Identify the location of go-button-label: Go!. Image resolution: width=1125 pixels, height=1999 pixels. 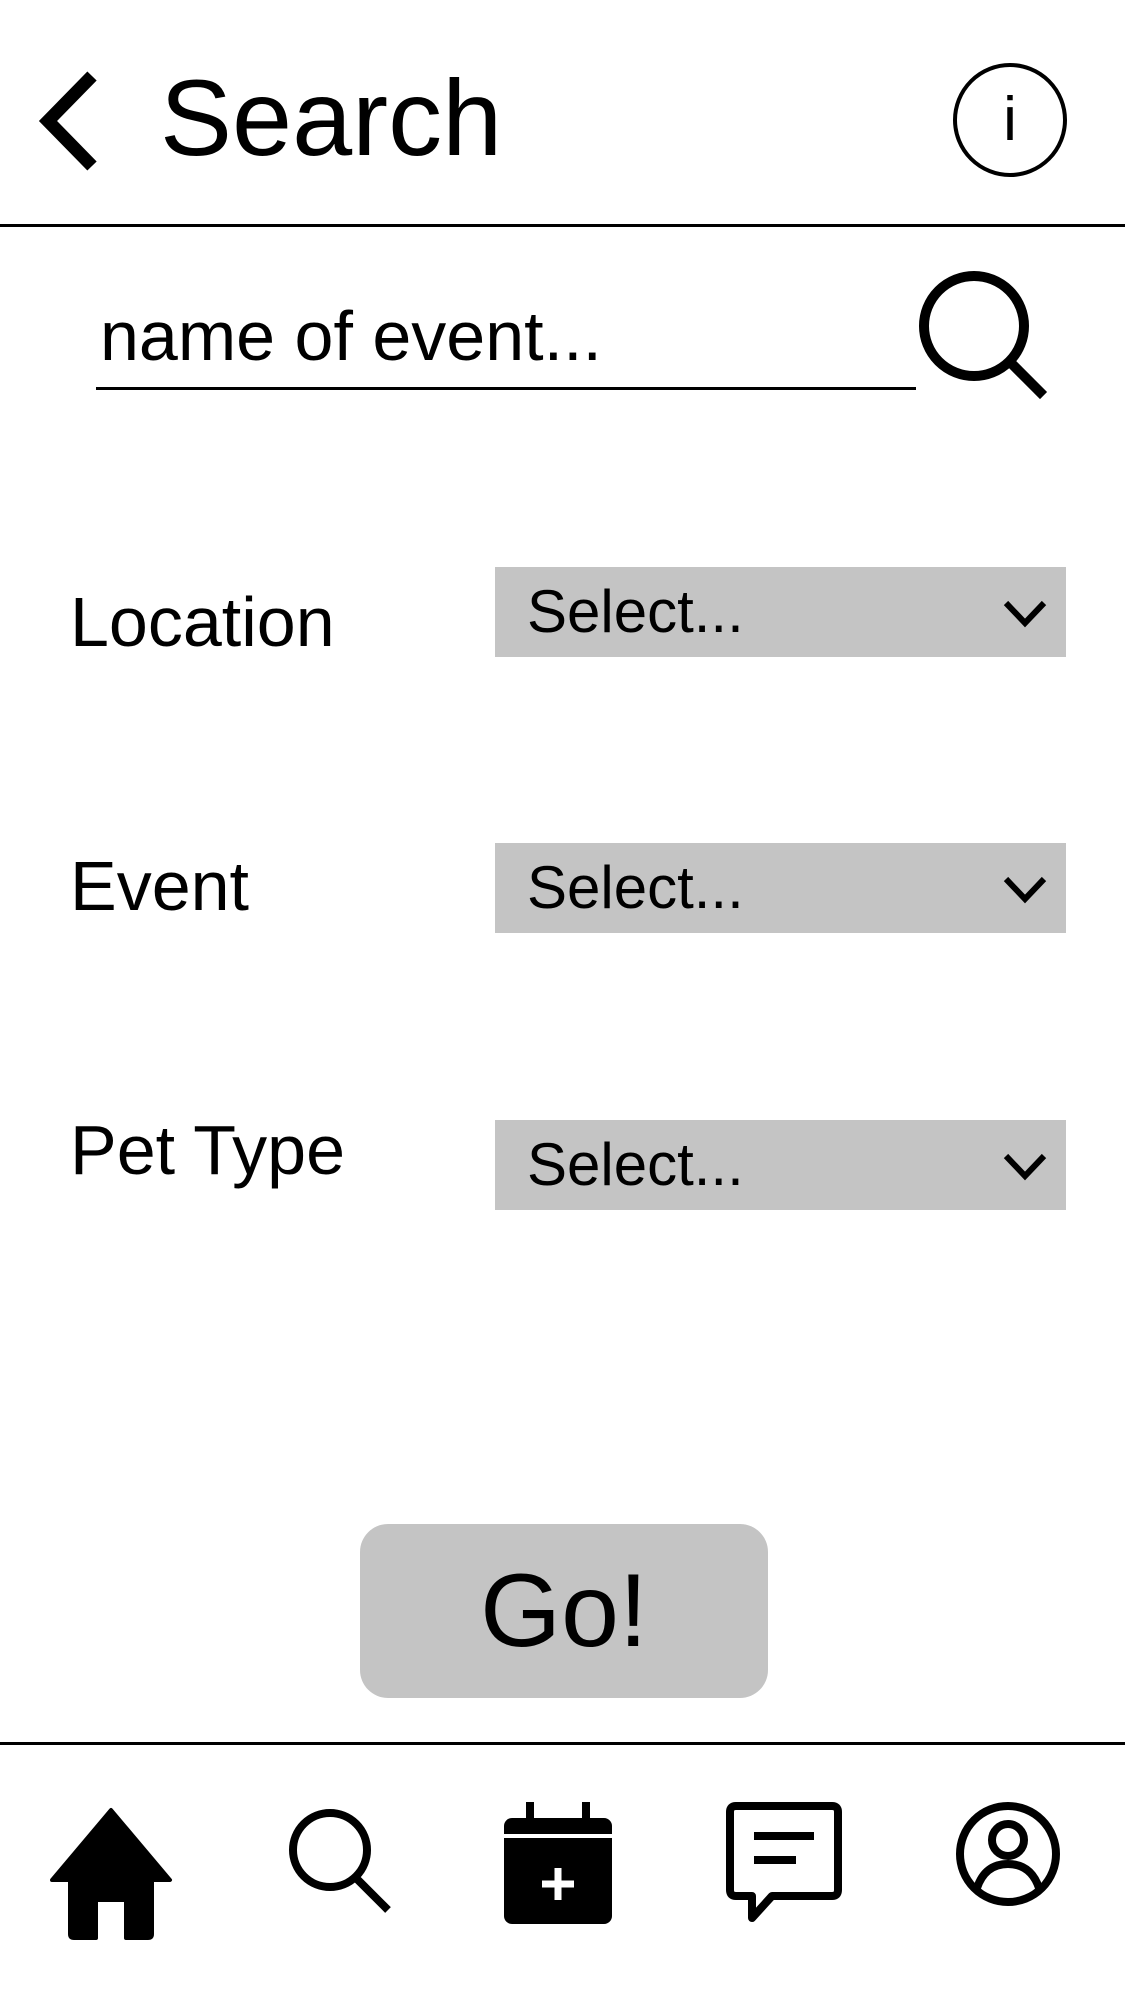
(564, 1611).